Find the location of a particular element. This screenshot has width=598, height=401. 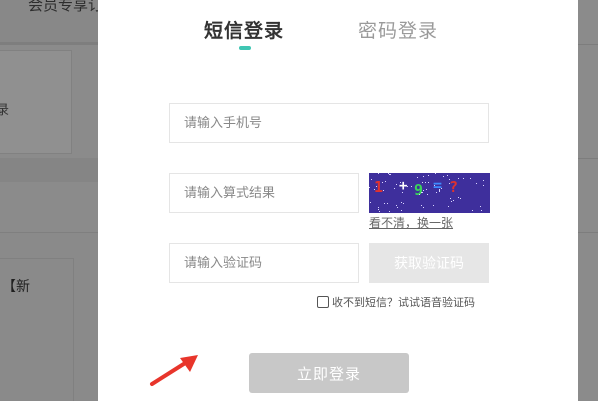

background-product-title: 【新 is located at coordinates (16, 287).